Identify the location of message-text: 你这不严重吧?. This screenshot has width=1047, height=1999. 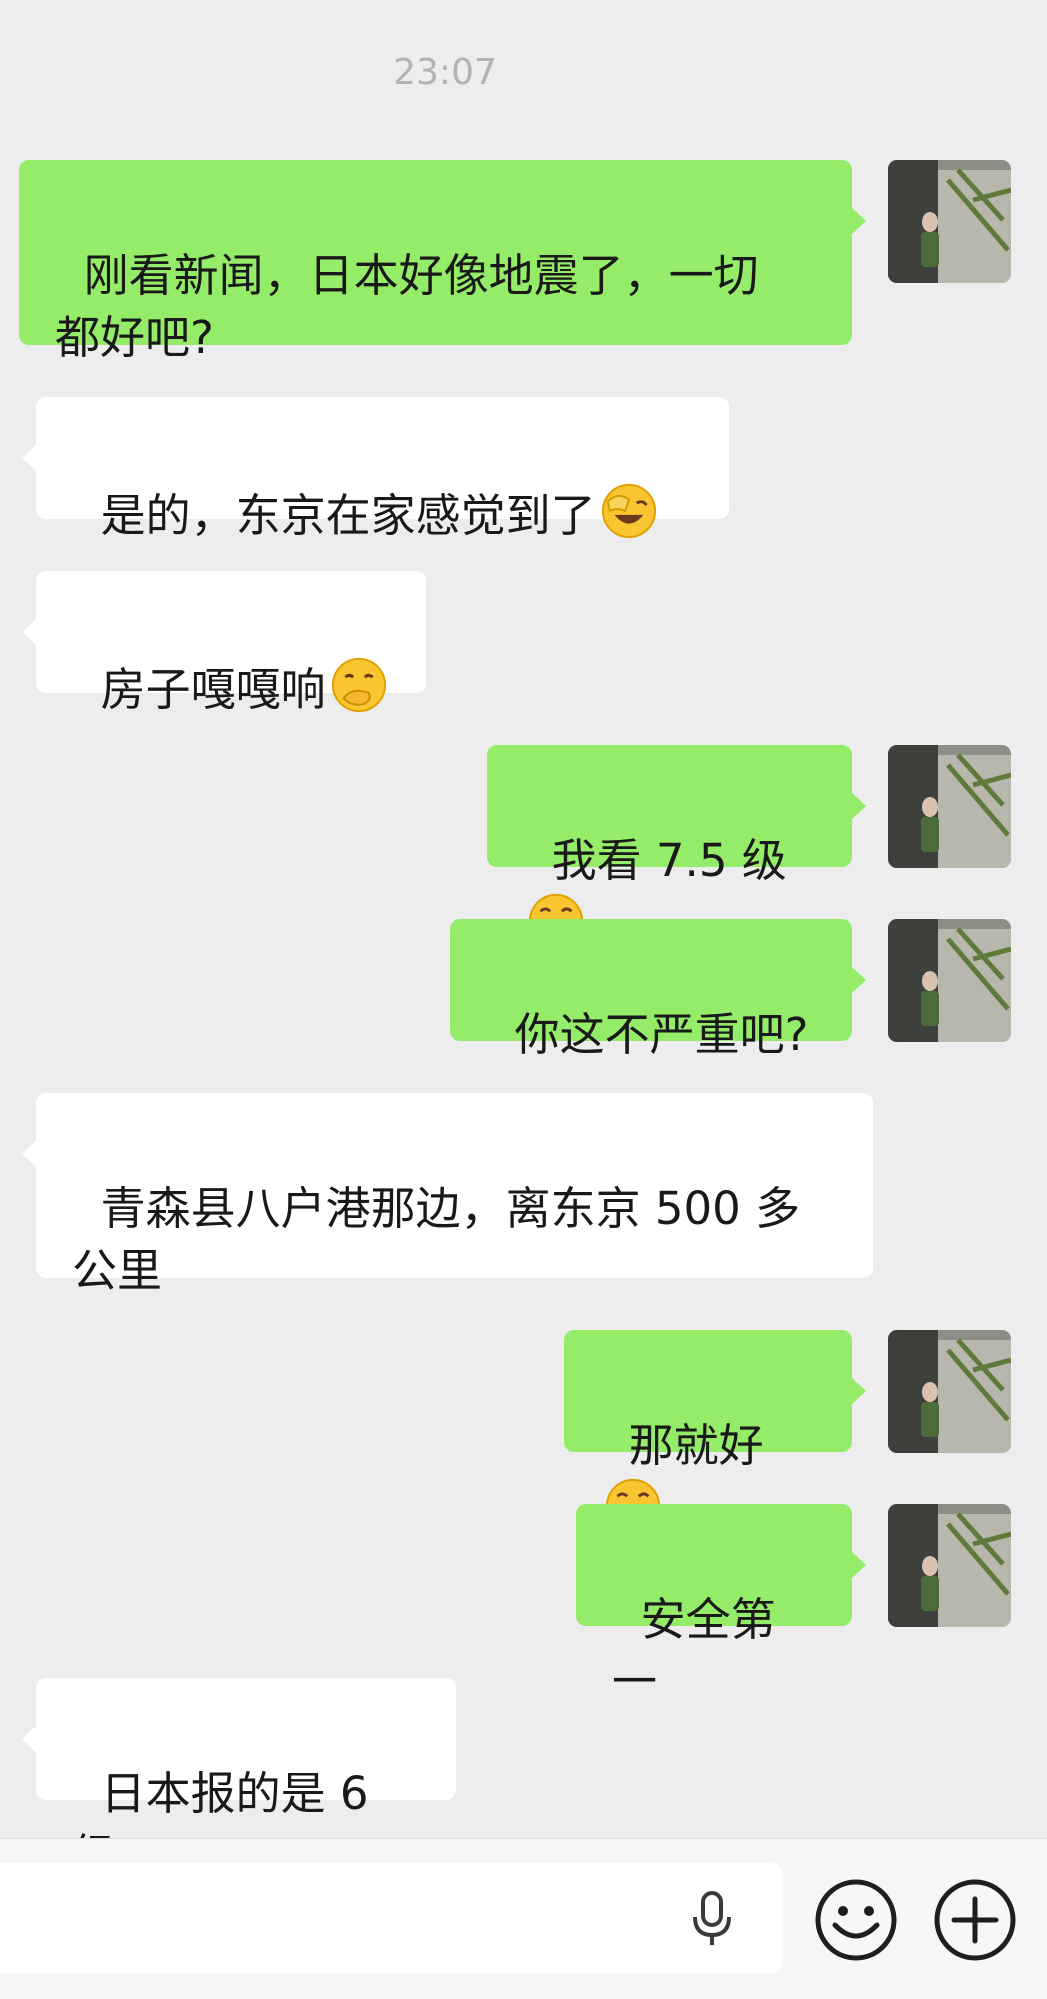
(661, 1034).